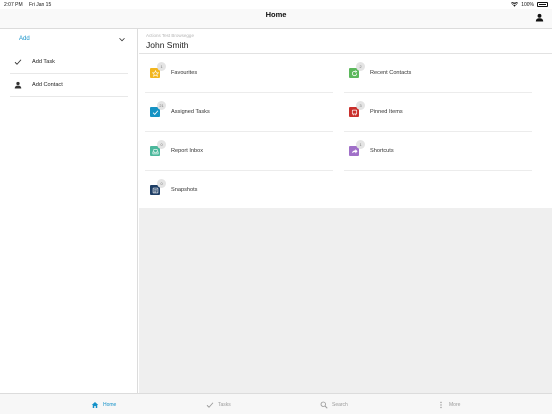 The image size is (552, 414). Describe the element at coordinates (239, 73) in the screenshot. I see `tile-favourites: 1 Favourites` at that location.